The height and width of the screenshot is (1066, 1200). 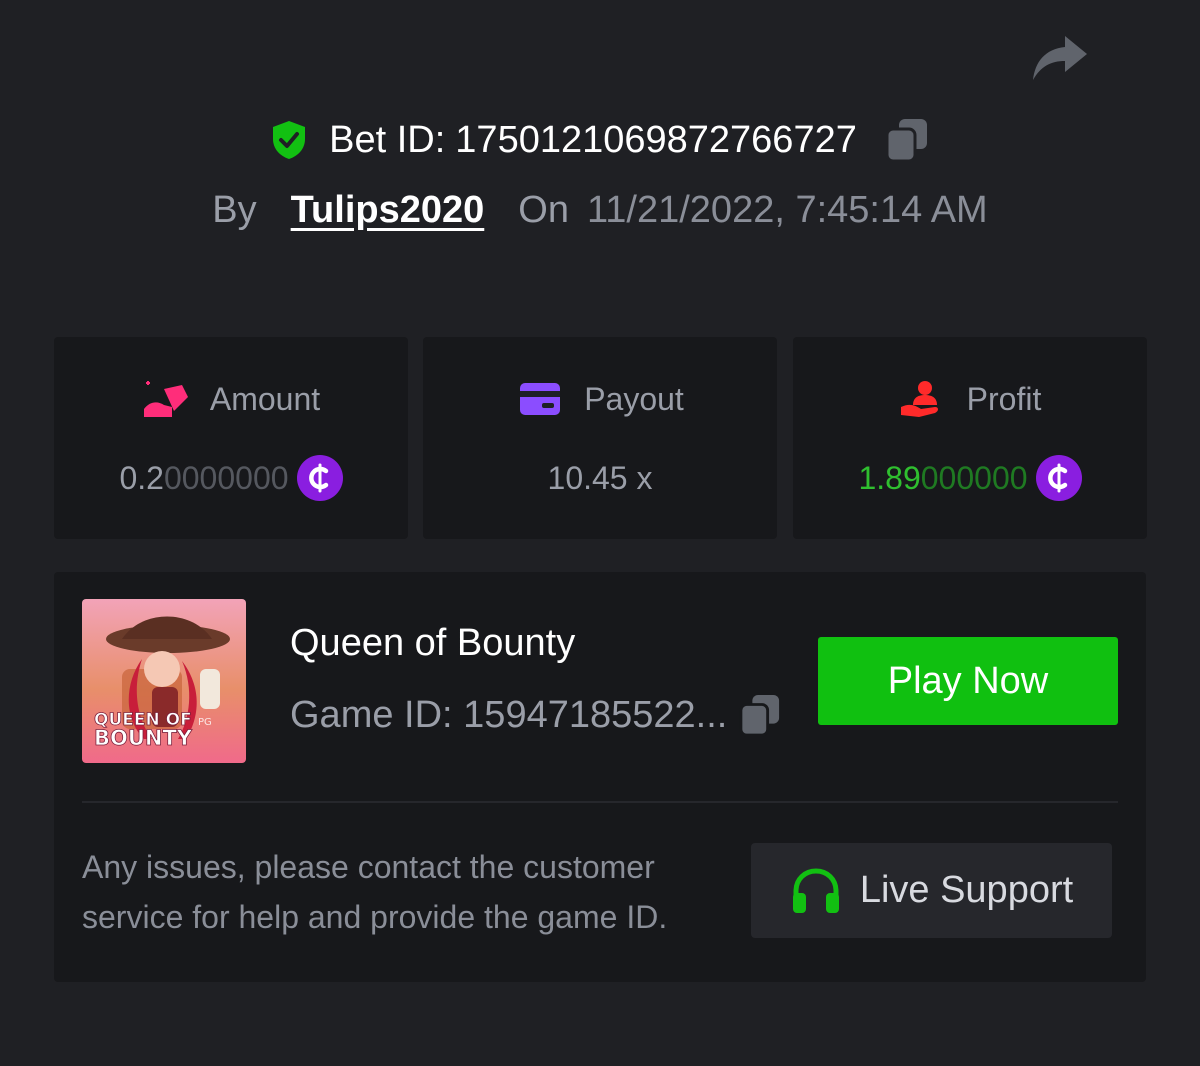 I want to click on share-button, so click(x=1059, y=58).